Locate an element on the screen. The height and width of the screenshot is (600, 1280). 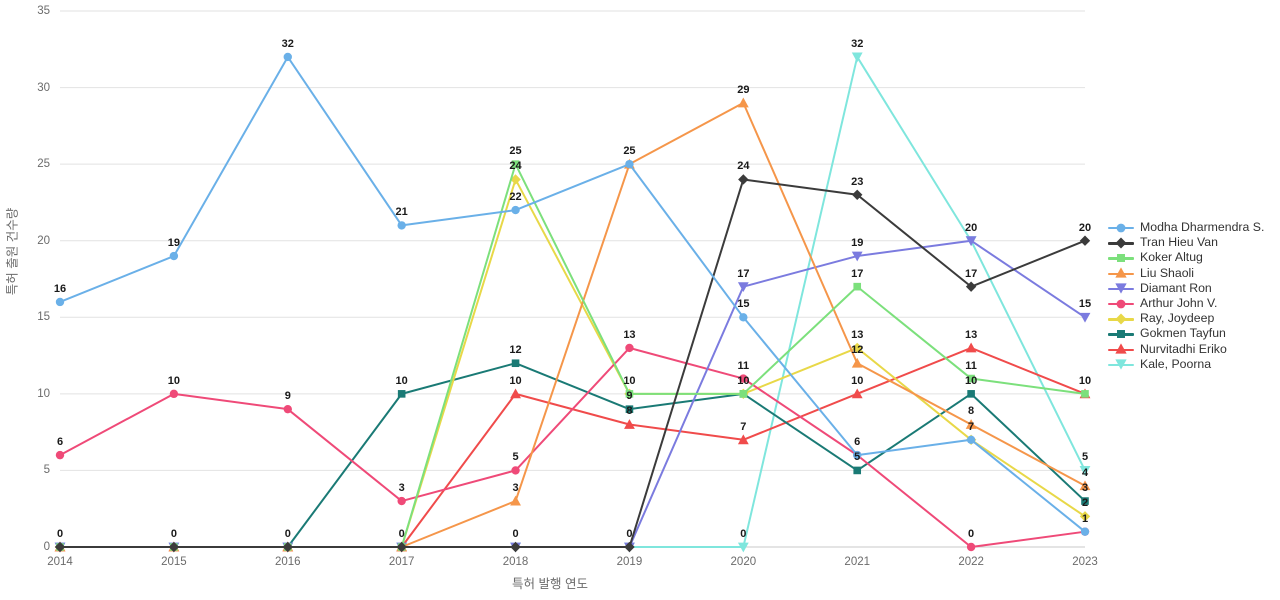
legend-item-8: Nurvitadhi Eriko is located at coordinates (1193, 349).